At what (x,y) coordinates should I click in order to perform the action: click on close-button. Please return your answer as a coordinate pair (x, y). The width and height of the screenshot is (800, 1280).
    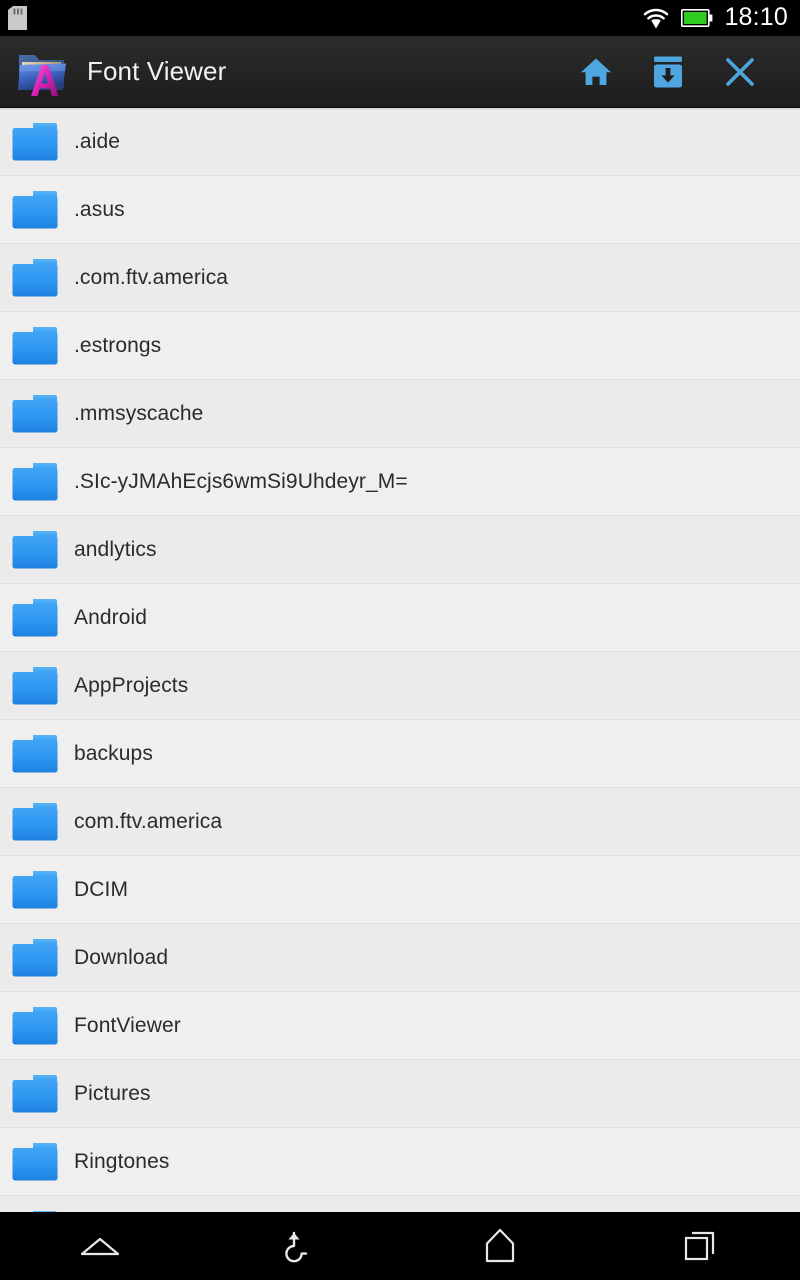
    Looking at the image, I should click on (740, 72).